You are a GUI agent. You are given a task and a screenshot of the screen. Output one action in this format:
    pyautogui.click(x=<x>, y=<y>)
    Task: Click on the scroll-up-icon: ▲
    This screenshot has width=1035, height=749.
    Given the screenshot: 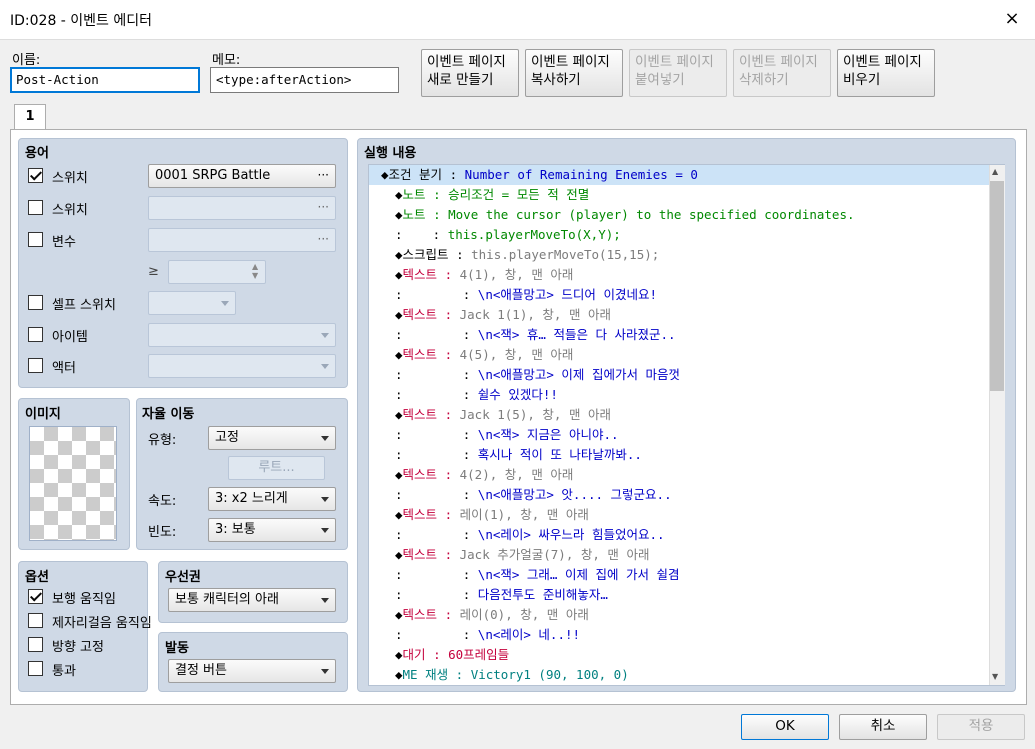 What is the action you would take?
    pyautogui.click(x=995, y=171)
    